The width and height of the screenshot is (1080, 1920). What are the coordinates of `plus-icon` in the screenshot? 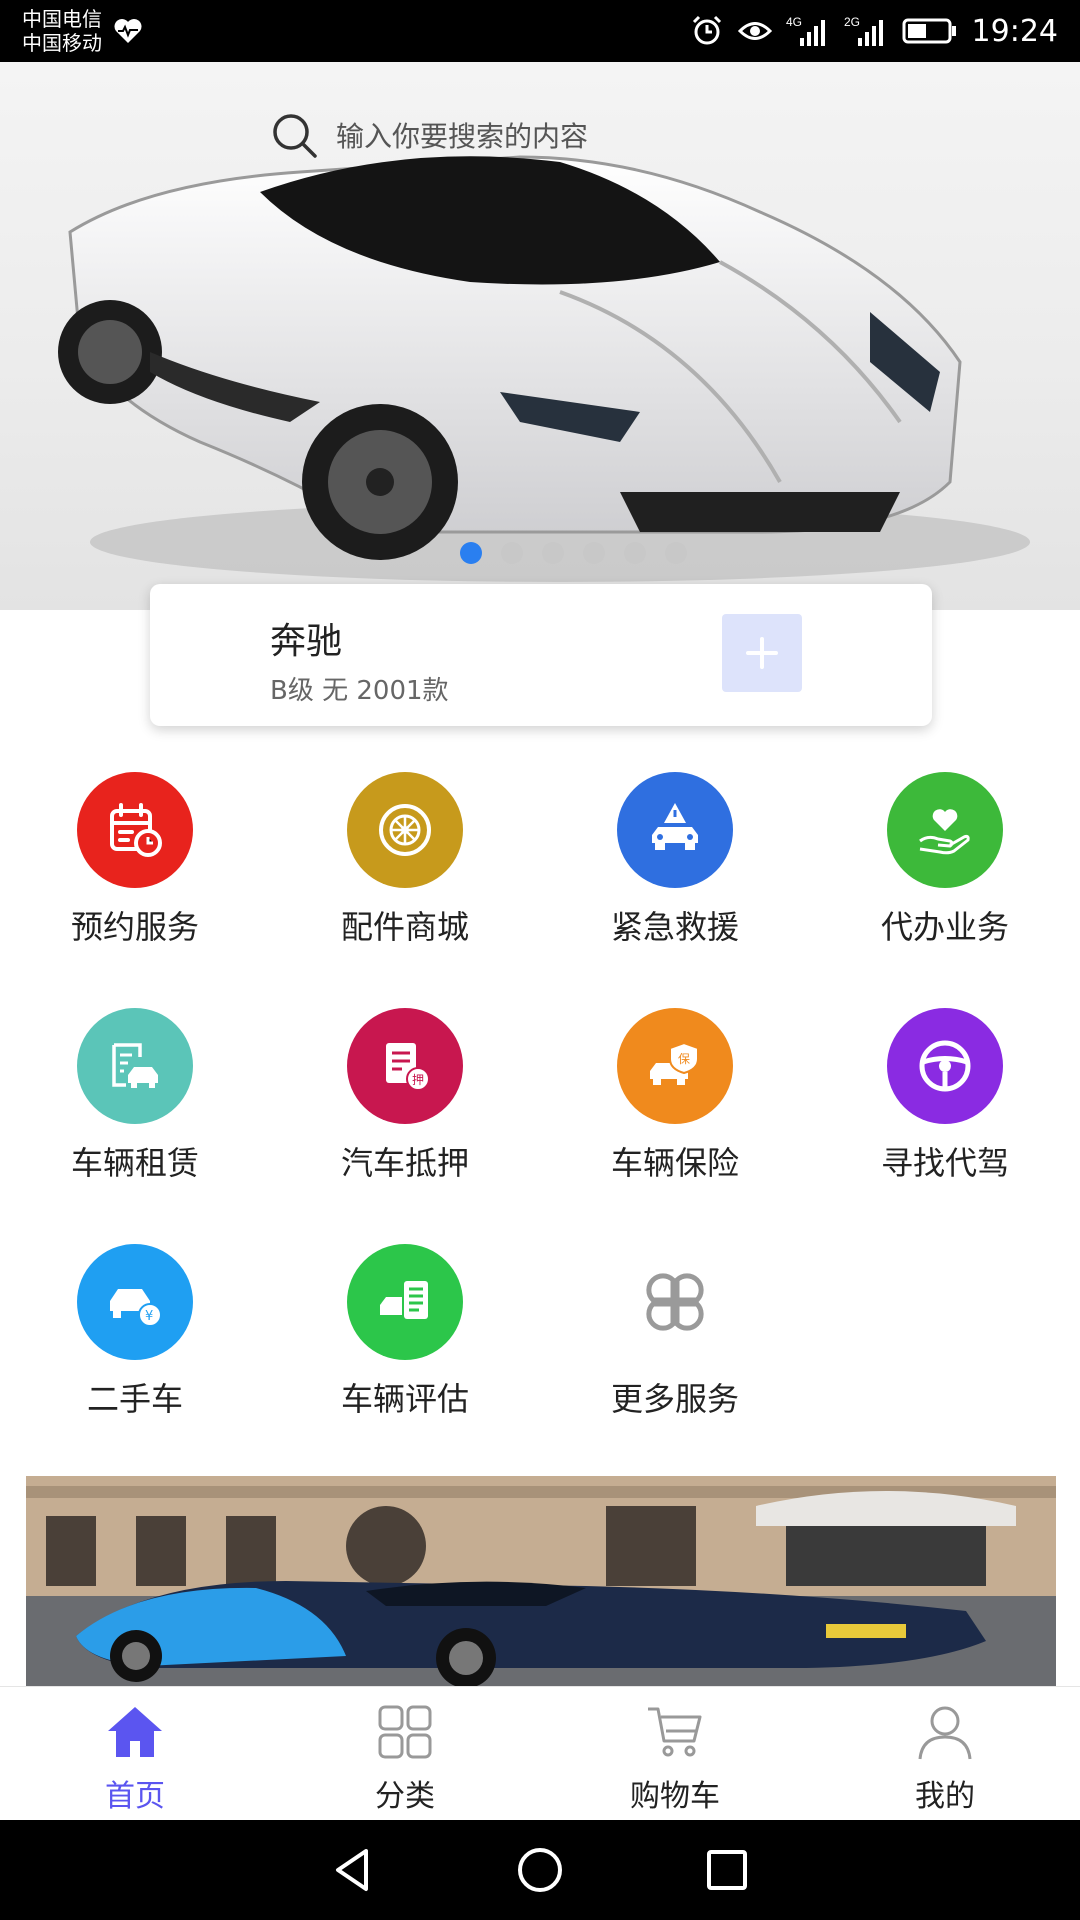 It's located at (762, 653).